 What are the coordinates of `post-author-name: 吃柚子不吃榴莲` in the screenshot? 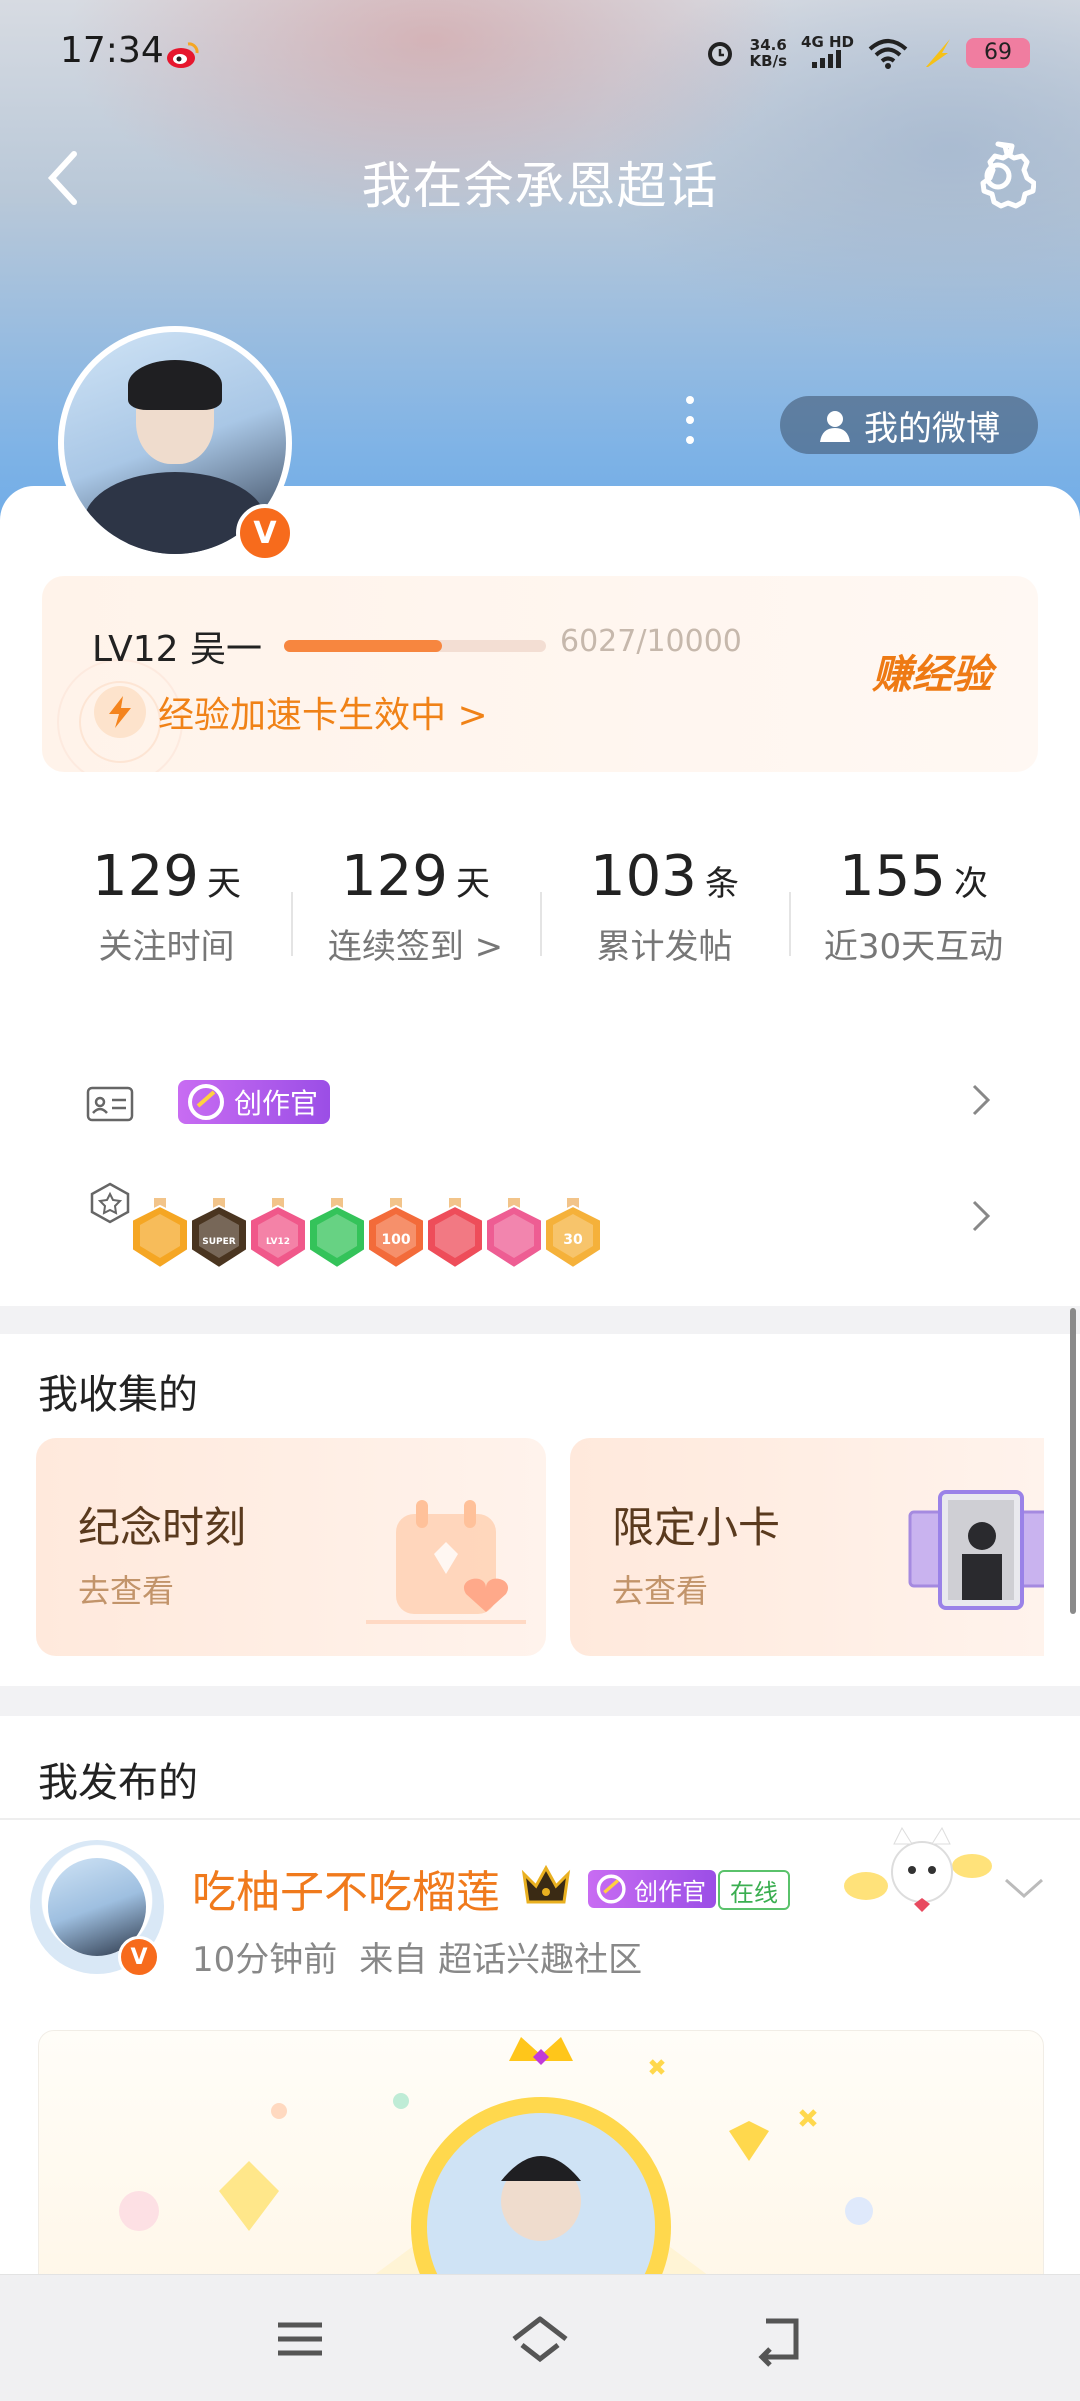 It's located at (346, 1888).